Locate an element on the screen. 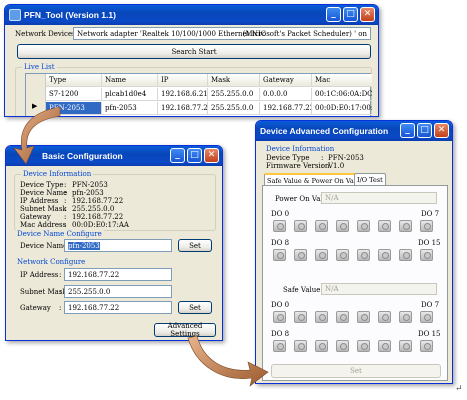  safe-value-value: N/A is located at coordinates (332, 289).